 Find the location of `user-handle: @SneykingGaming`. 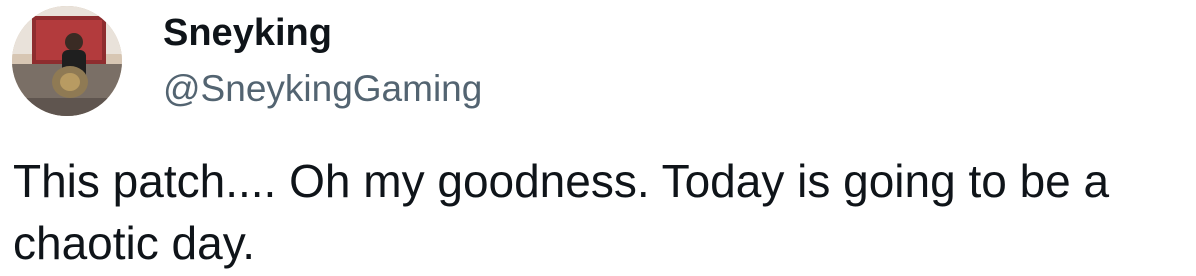

user-handle: @SneykingGaming is located at coordinates (322, 89).